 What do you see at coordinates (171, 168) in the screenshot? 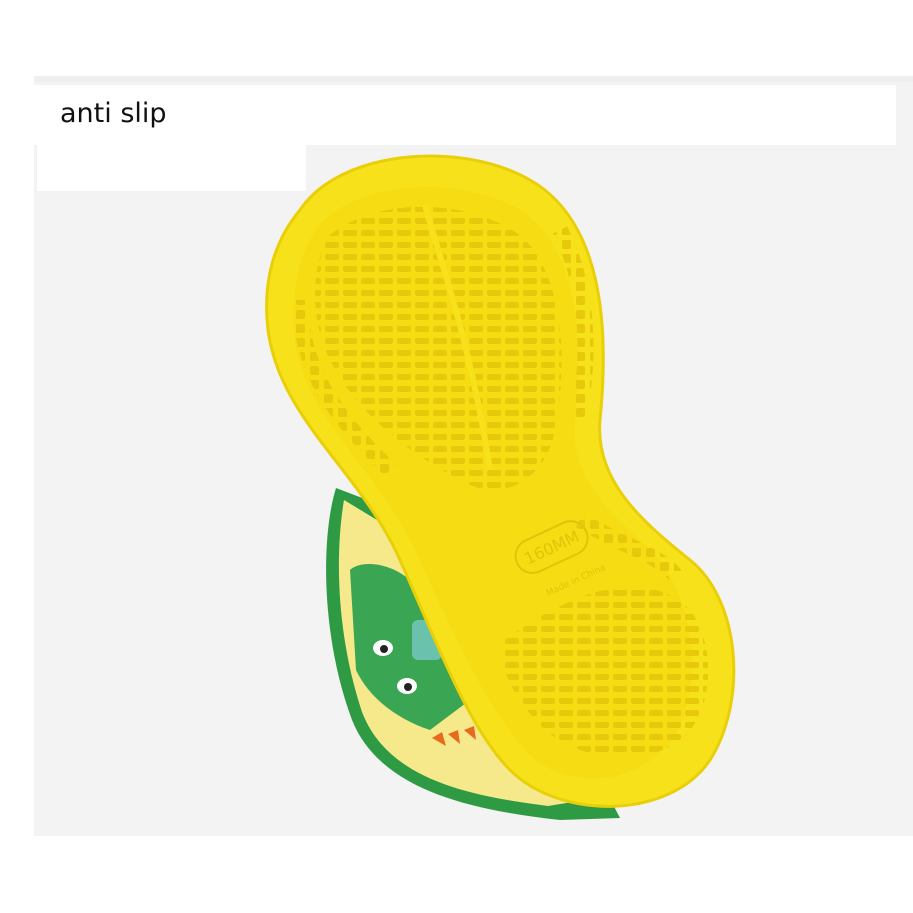
I see `caption-banner-extension` at bounding box center [171, 168].